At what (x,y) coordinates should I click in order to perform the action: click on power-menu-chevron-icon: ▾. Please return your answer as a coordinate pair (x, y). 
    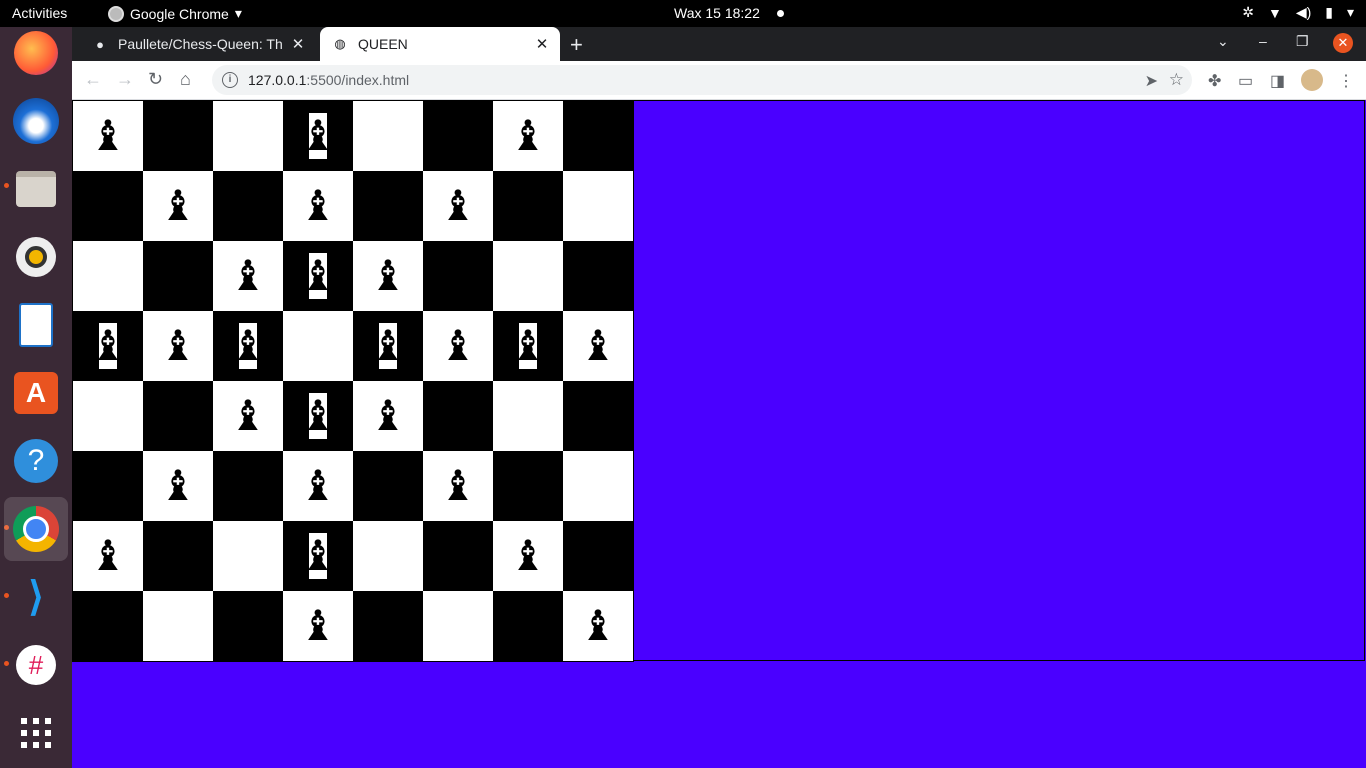
    Looking at the image, I should click on (1350, 12).